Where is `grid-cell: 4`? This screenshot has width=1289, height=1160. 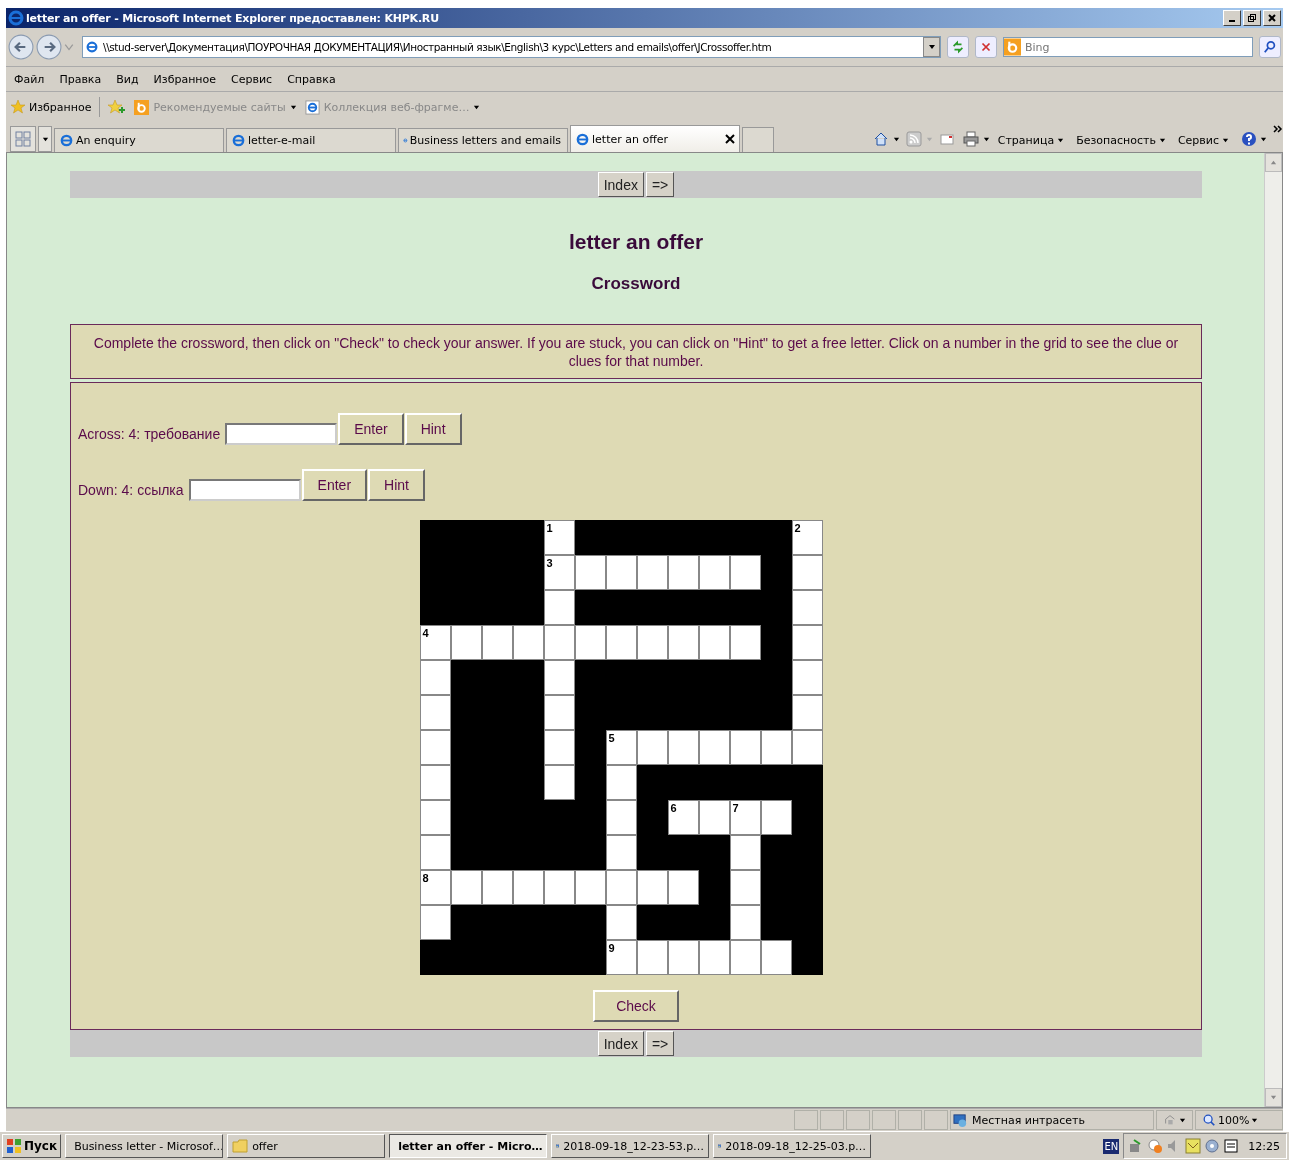 grid-cell: 4 is located at coordinates (435, 642).